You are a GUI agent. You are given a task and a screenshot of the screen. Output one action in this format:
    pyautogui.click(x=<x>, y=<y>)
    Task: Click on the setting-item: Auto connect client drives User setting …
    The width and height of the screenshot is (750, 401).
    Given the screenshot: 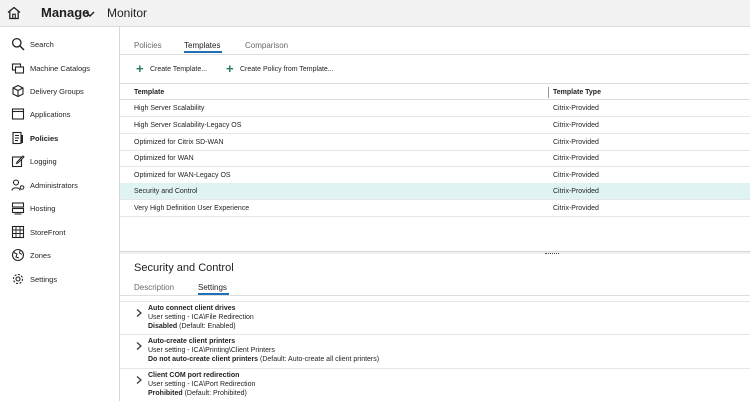 What is the action you would take?
    pyautogui.click(x=434, y=320)
    